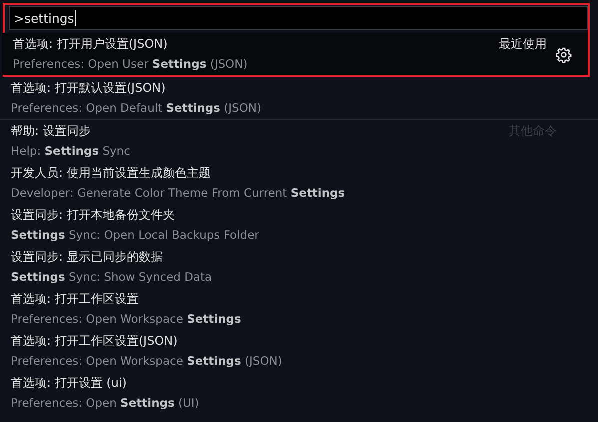 The height and width of the screenshot is (422, 598). Describe the element at coordinates (126, 319) in the screenshot. I see `command-description: Preferences: Open Workspace Settings` at that location.